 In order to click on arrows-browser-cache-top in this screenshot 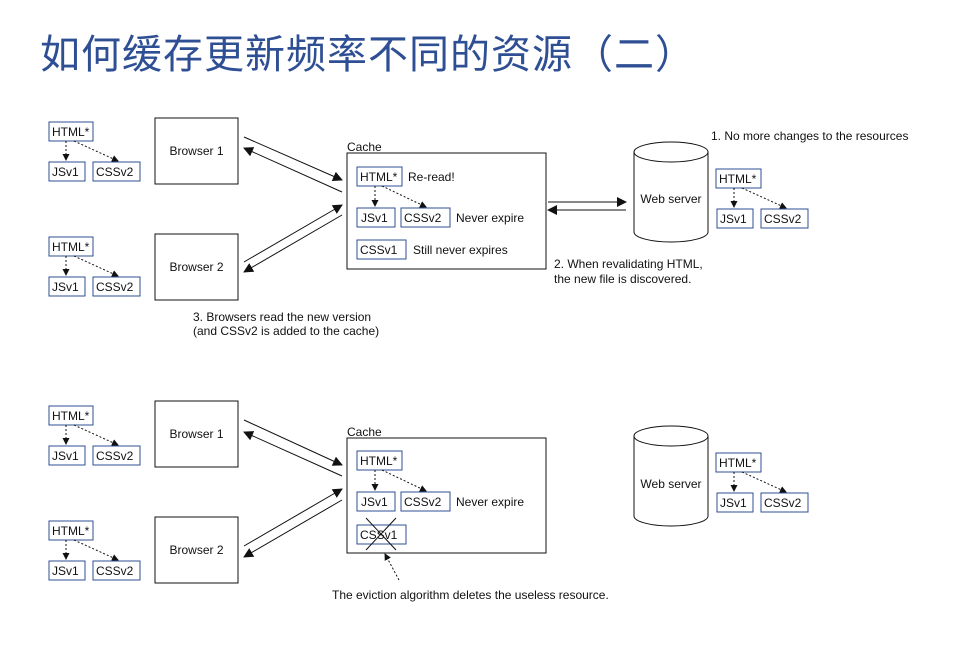, I will do `click(293, 204)`.